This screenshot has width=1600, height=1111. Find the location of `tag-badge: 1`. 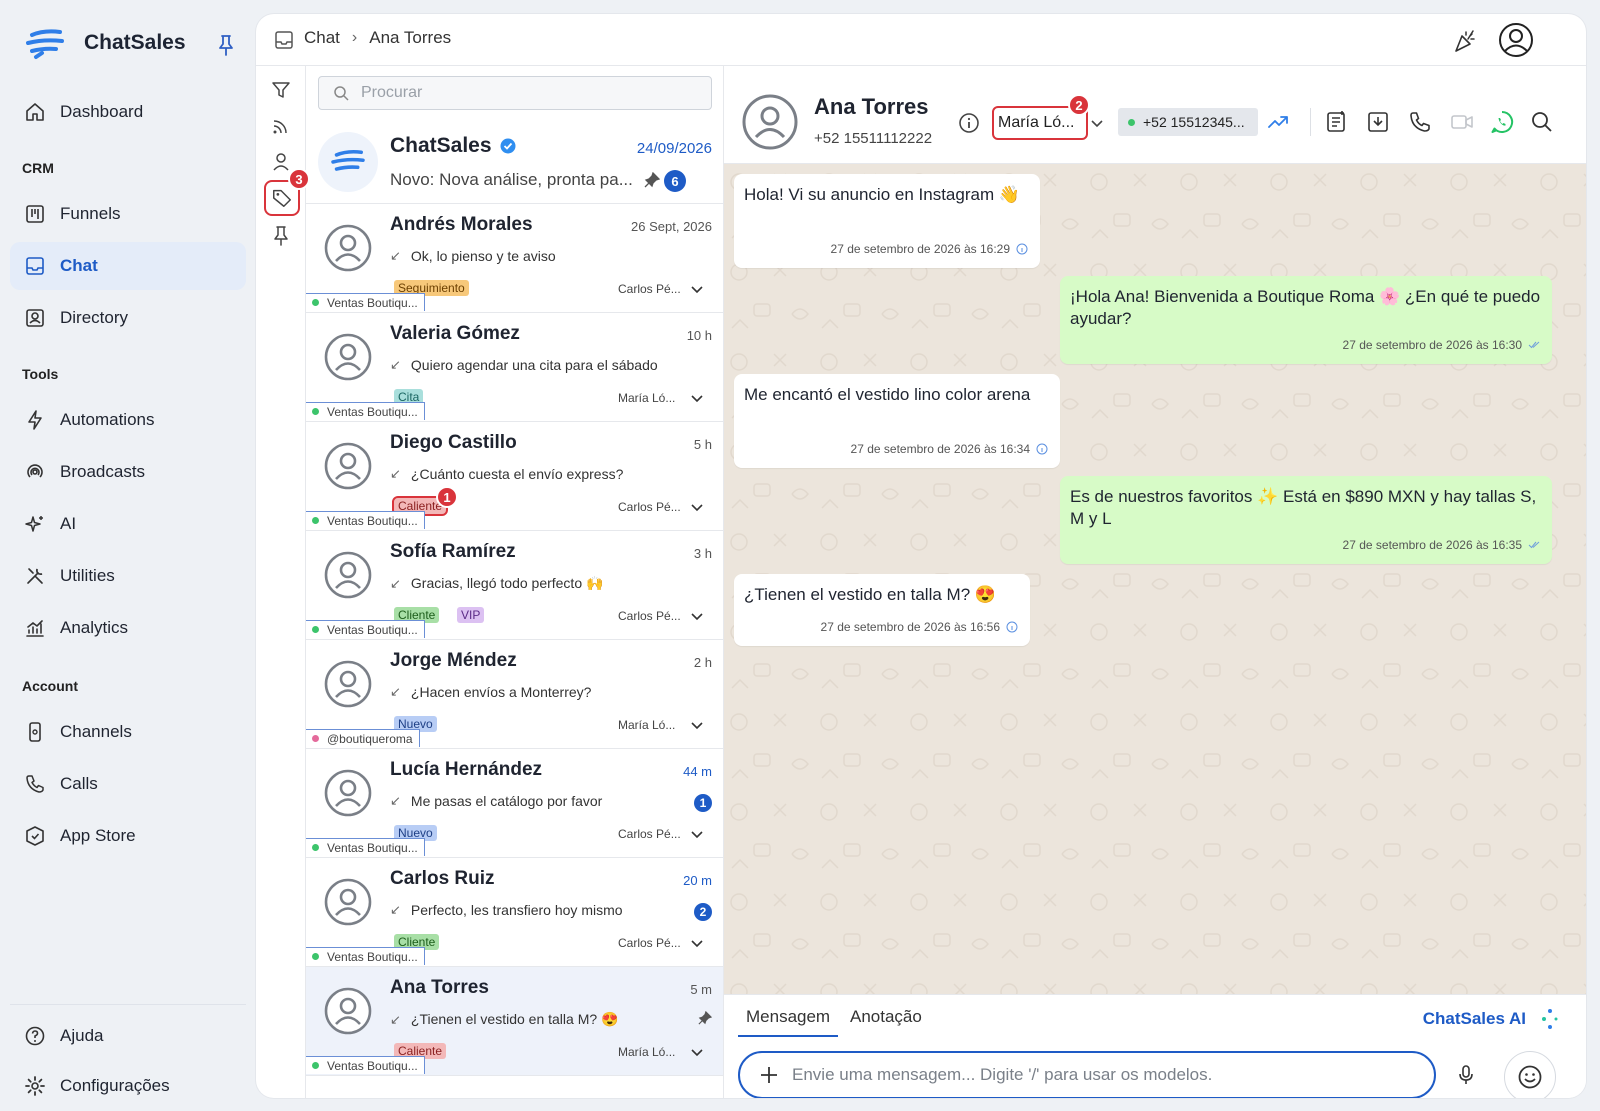

tag-badge: 1 is located at coordinates (447, 497).